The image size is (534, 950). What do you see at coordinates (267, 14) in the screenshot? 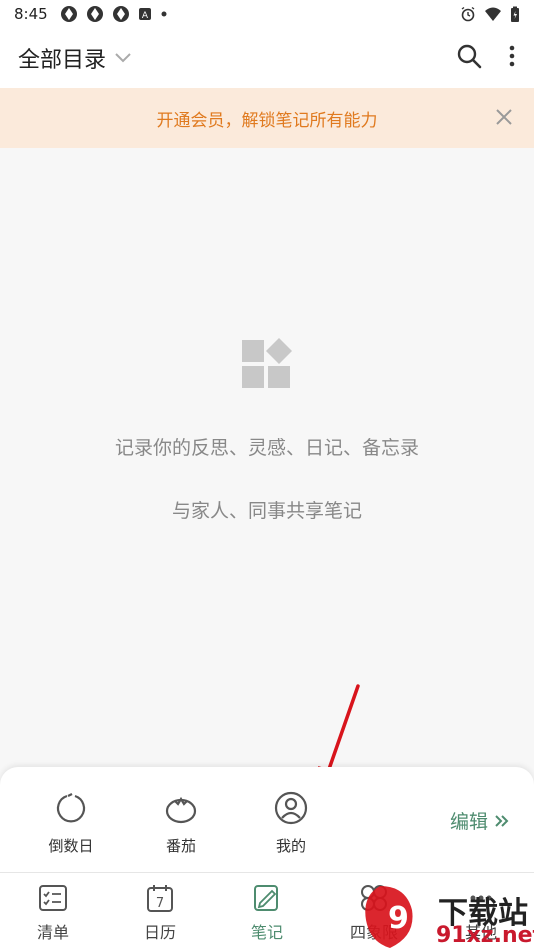
I see `status-bar: 8:45 A` at bounding box center [267, 14].